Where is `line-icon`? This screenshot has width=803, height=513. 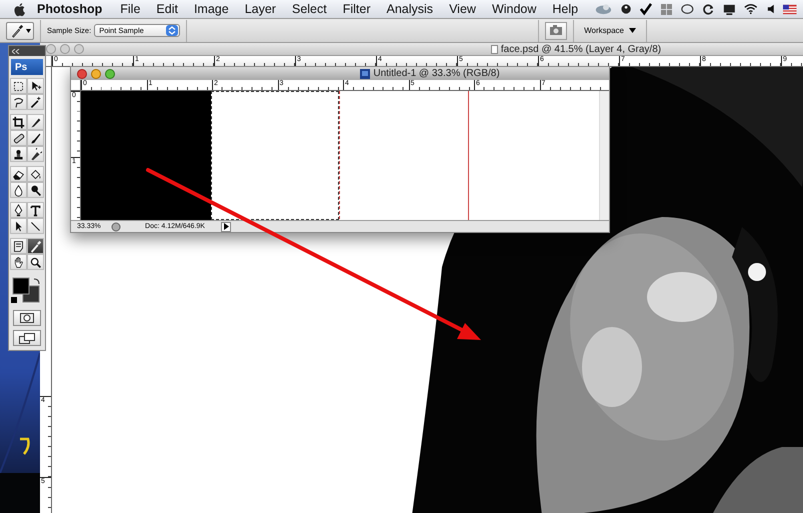 line-icon is located at coordinates (35, 226).